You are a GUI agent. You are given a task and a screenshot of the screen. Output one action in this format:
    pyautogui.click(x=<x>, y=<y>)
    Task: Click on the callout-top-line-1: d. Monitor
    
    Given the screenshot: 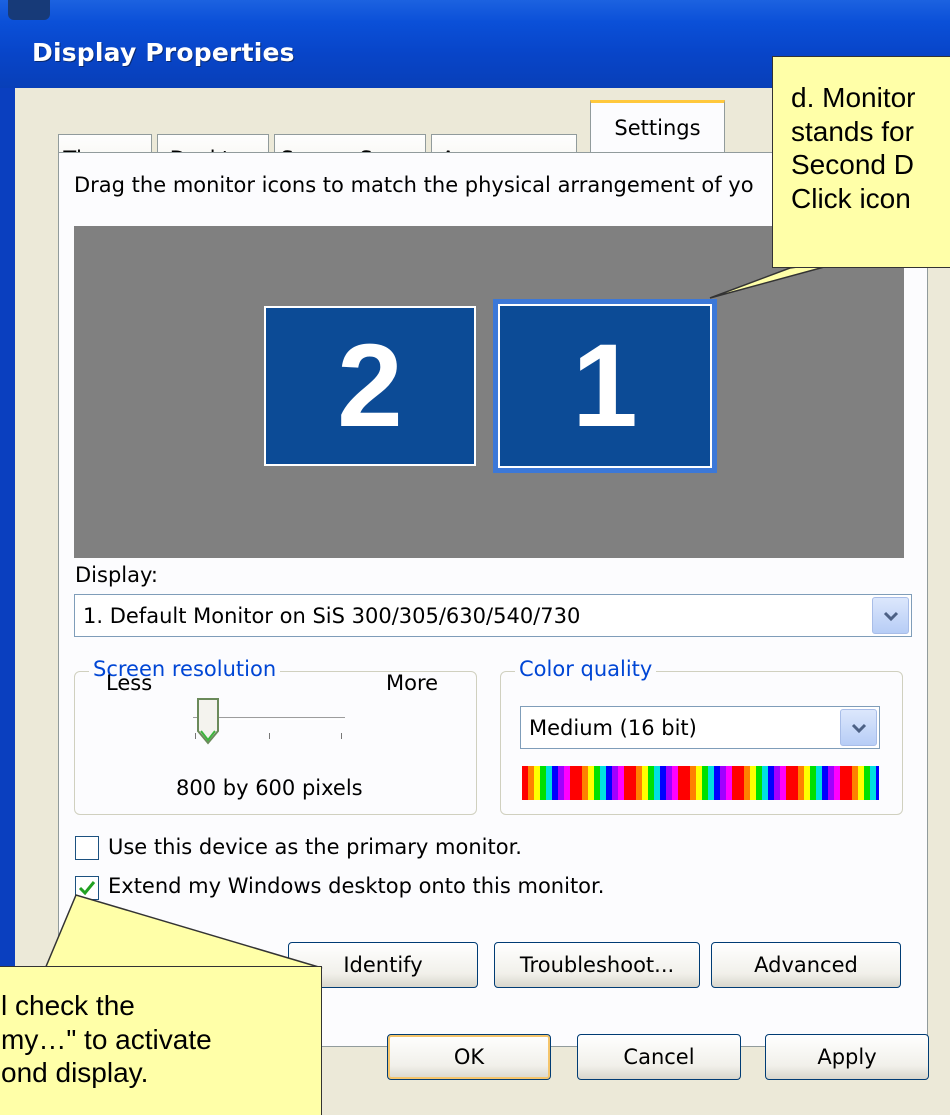 What is the action you would take?
    pyautogui.click(x=853, y=97)
    